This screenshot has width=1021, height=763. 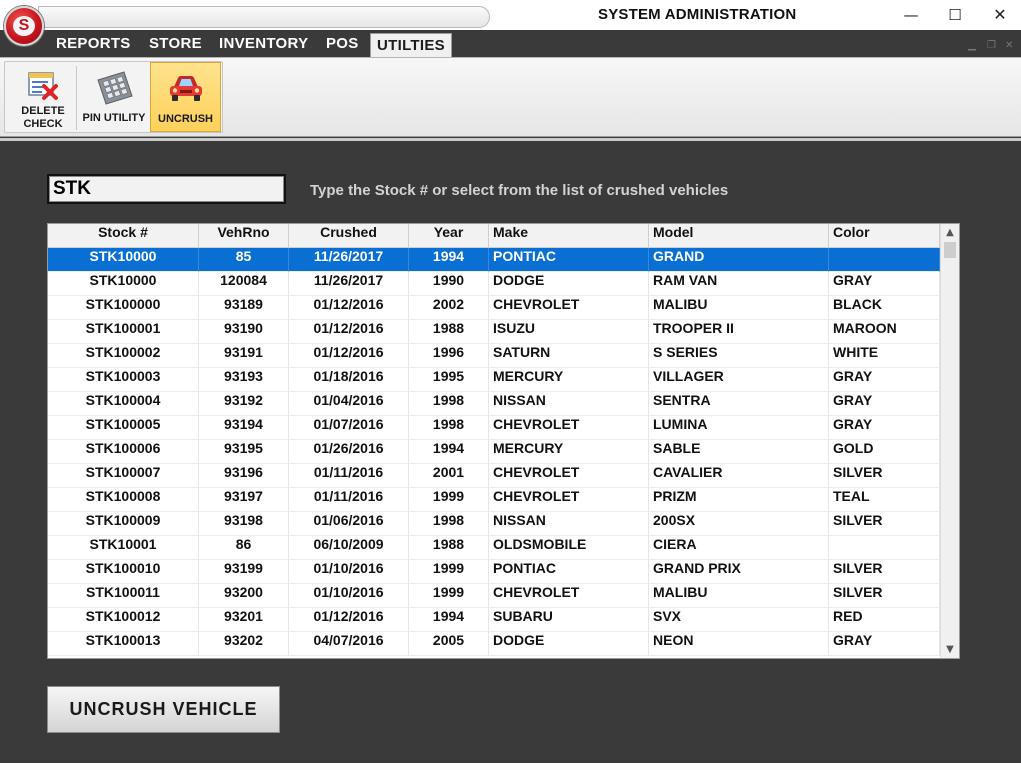 What do you see at coordinates (950, 250) in the screenshot?
I see `scroll-thumb` at bounding box center [950, 250].